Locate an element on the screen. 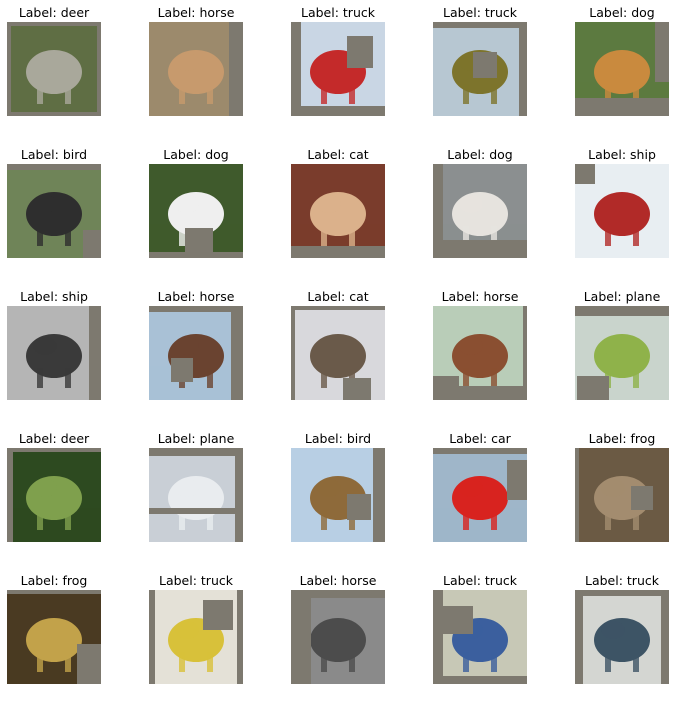 The image size is (675, 710). grid-cell: Label: dog is located at coordinates (196, 213).